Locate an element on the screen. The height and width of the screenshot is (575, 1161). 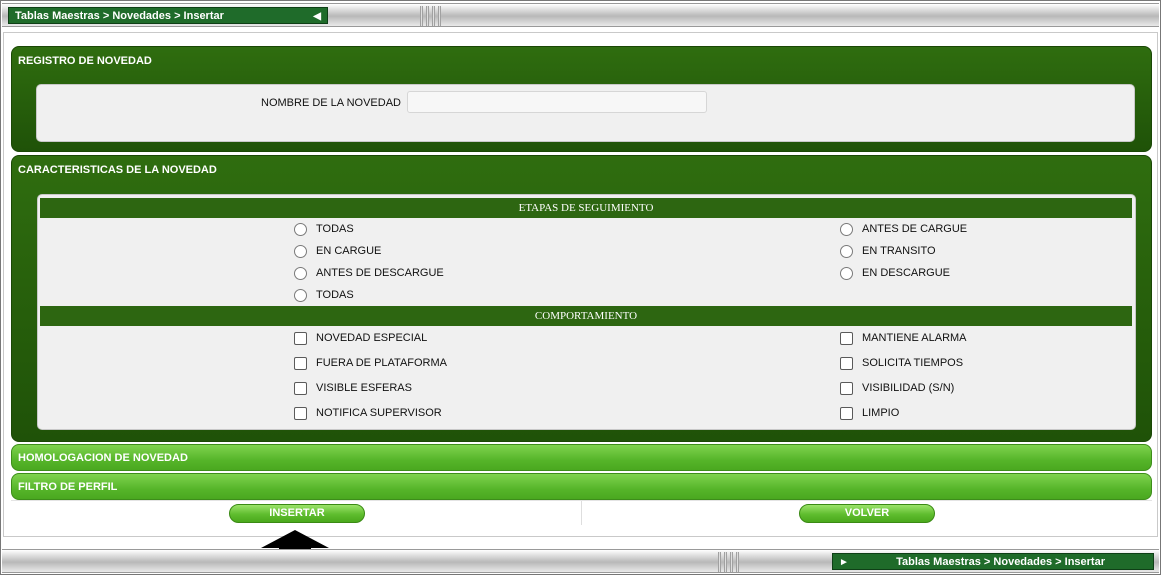
panel-title: FILTRO DE PERFIL is located at coordinates (68, 487).